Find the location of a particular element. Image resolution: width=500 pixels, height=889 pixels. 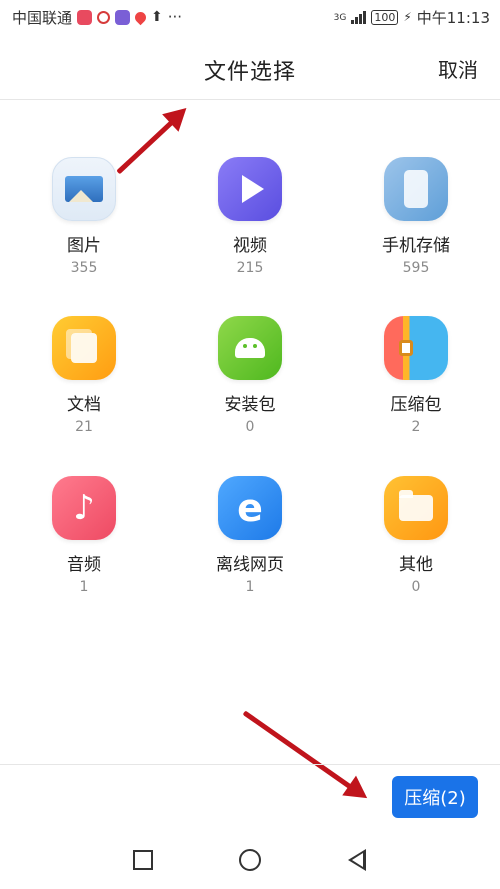

category-archives: 压缩包 2 is located at coordinates (416, 375).